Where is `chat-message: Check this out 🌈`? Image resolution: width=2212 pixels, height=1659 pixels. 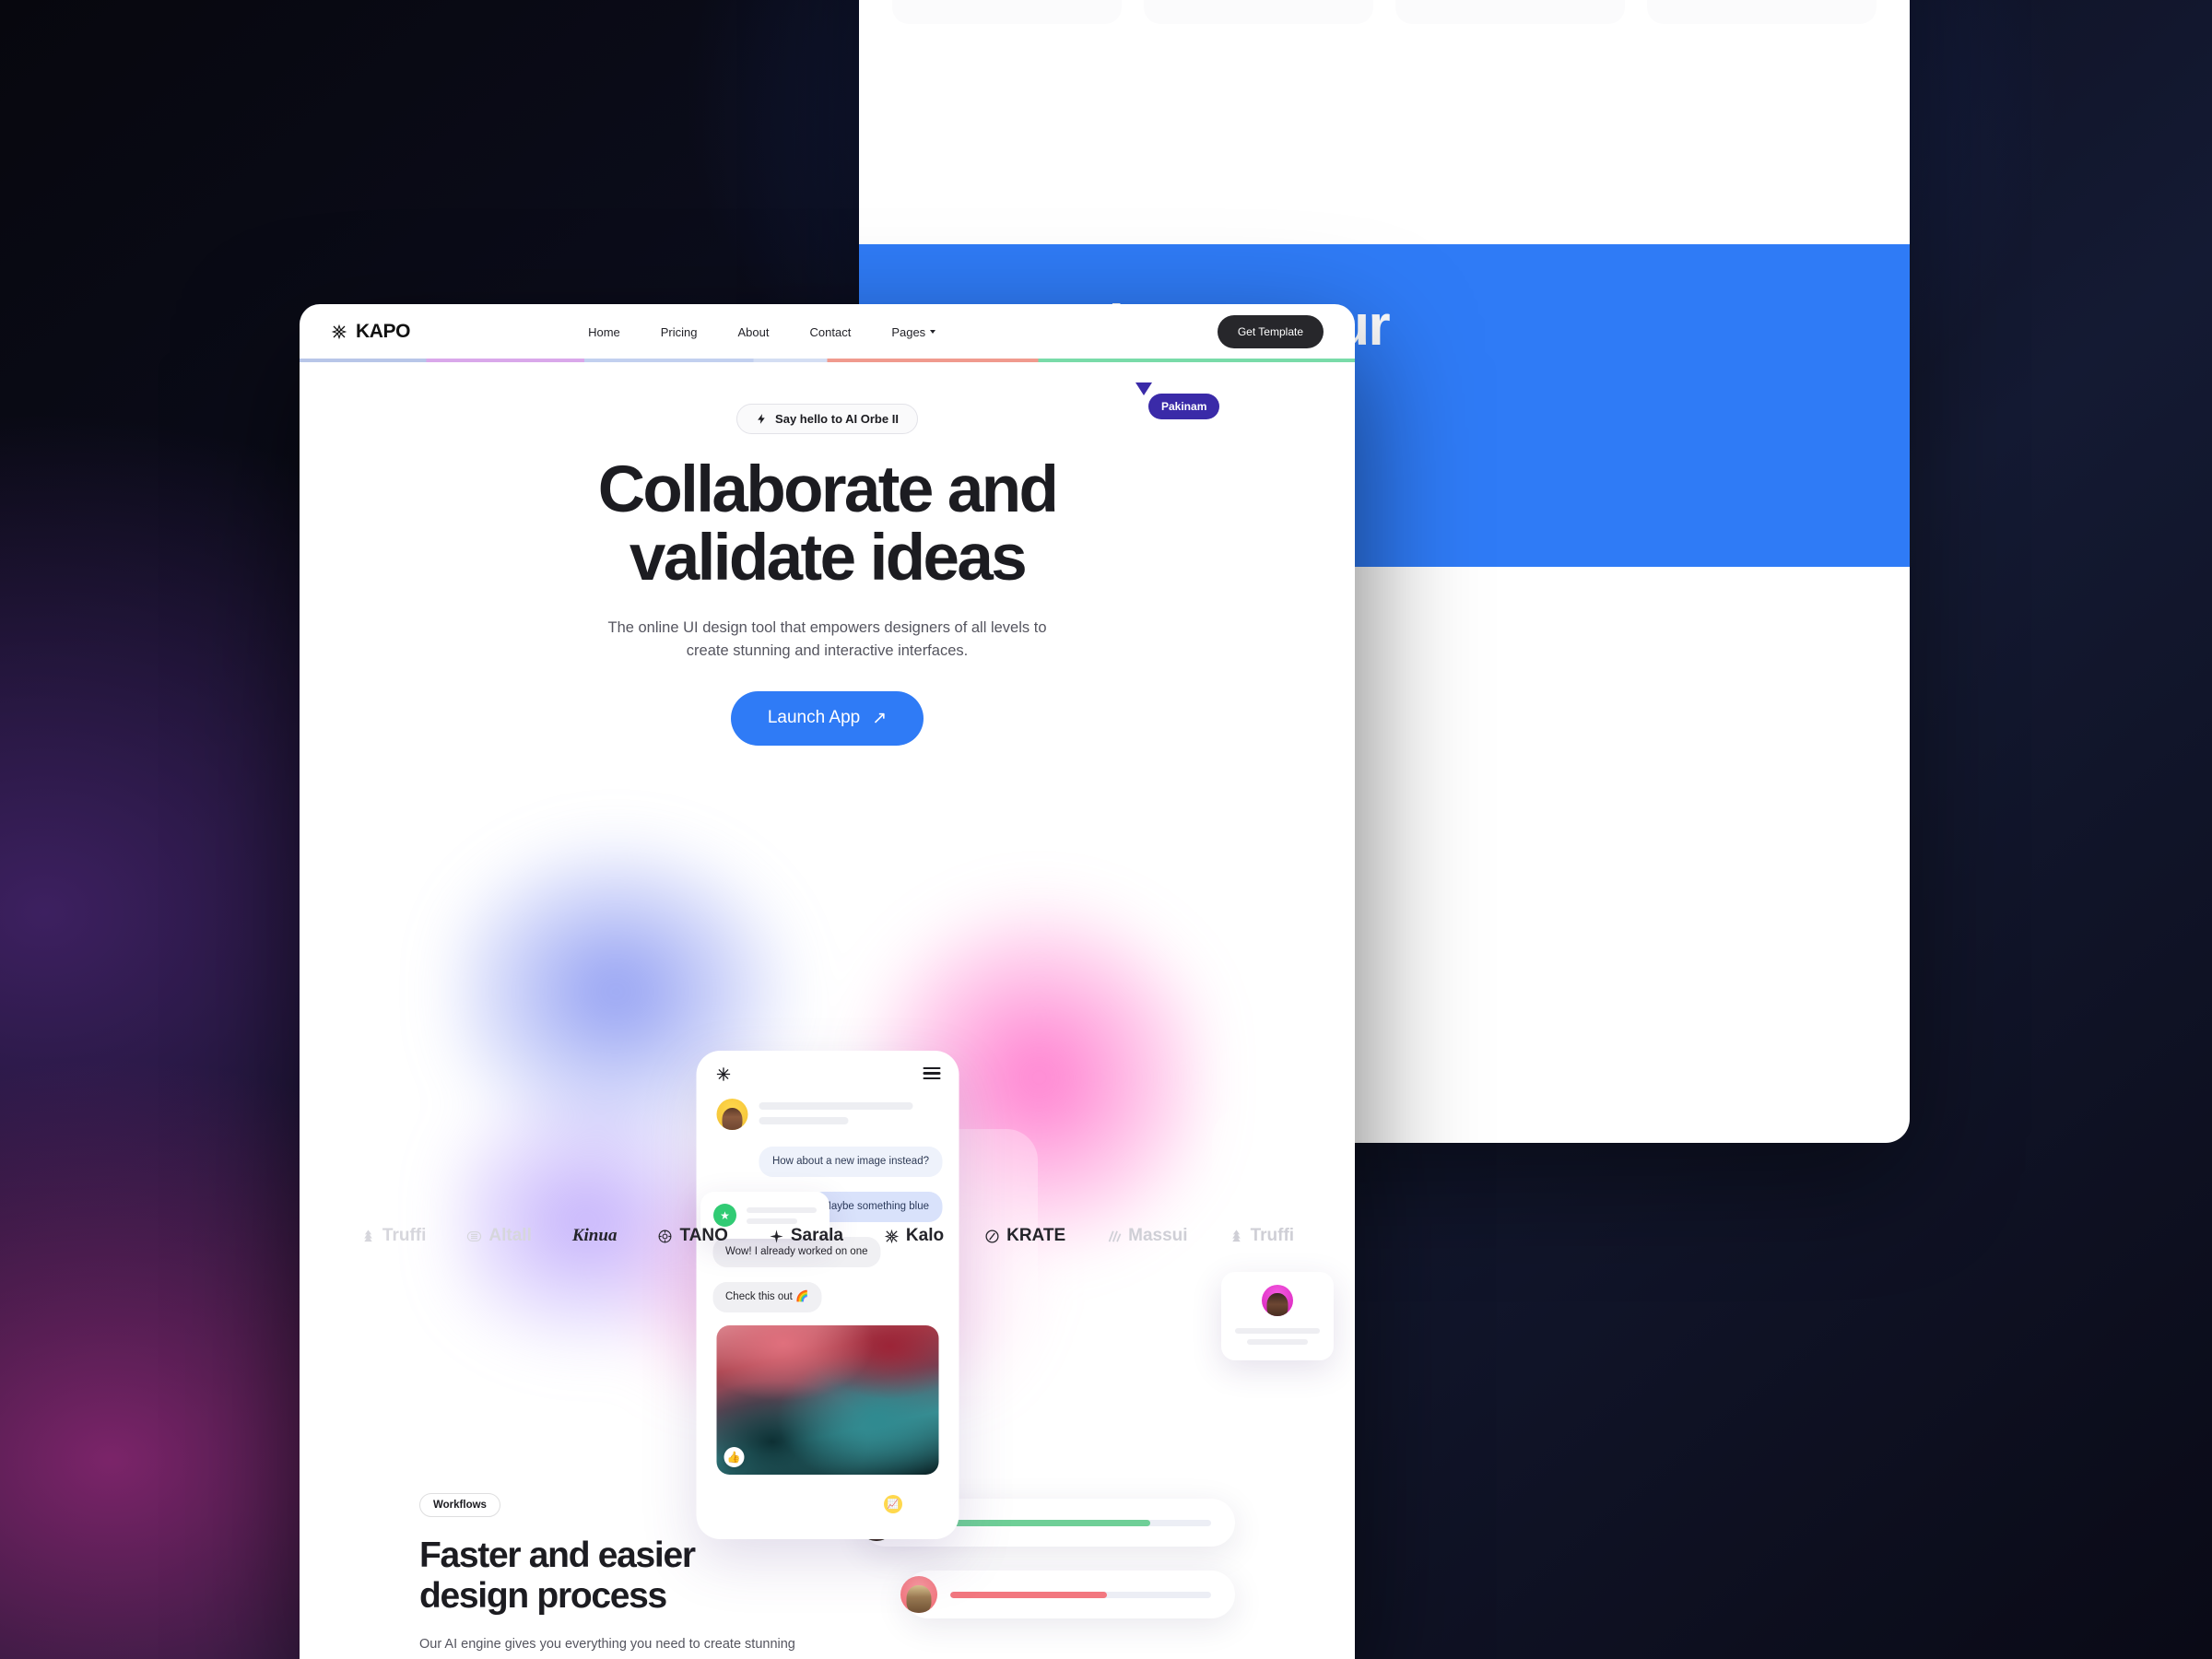
chat-message: Check this out 🌈 is located at coordinates (767, 1296).